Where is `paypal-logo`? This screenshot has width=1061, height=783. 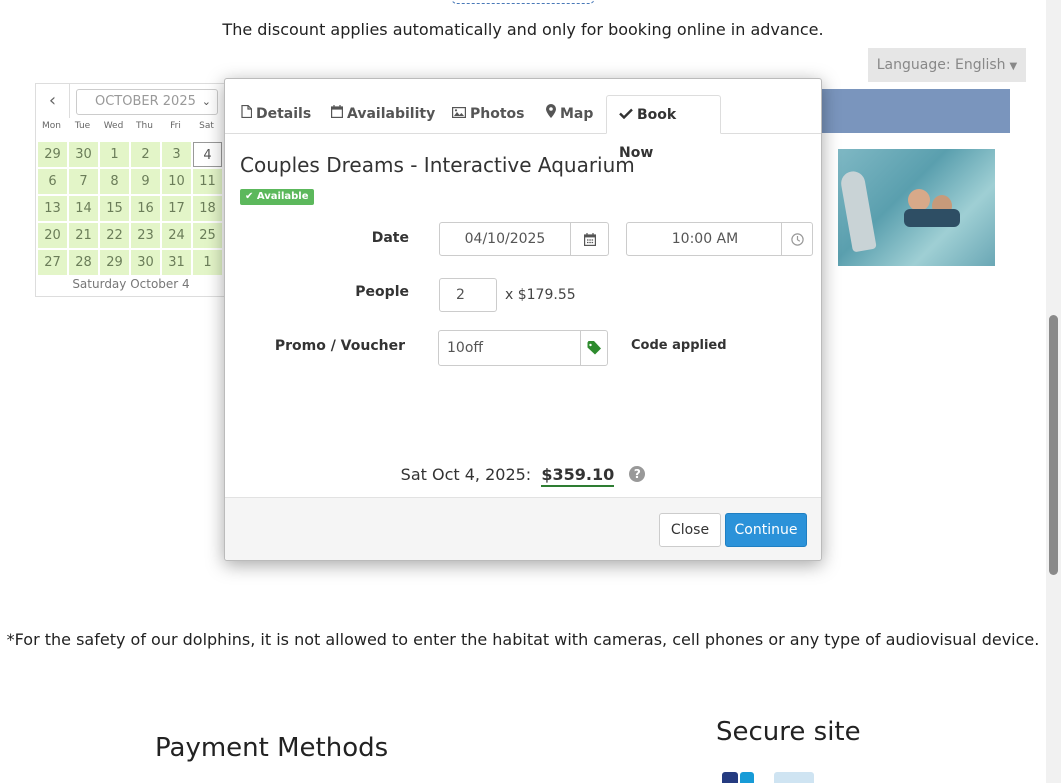
paypal-logo is located at coordinates (781, 777).